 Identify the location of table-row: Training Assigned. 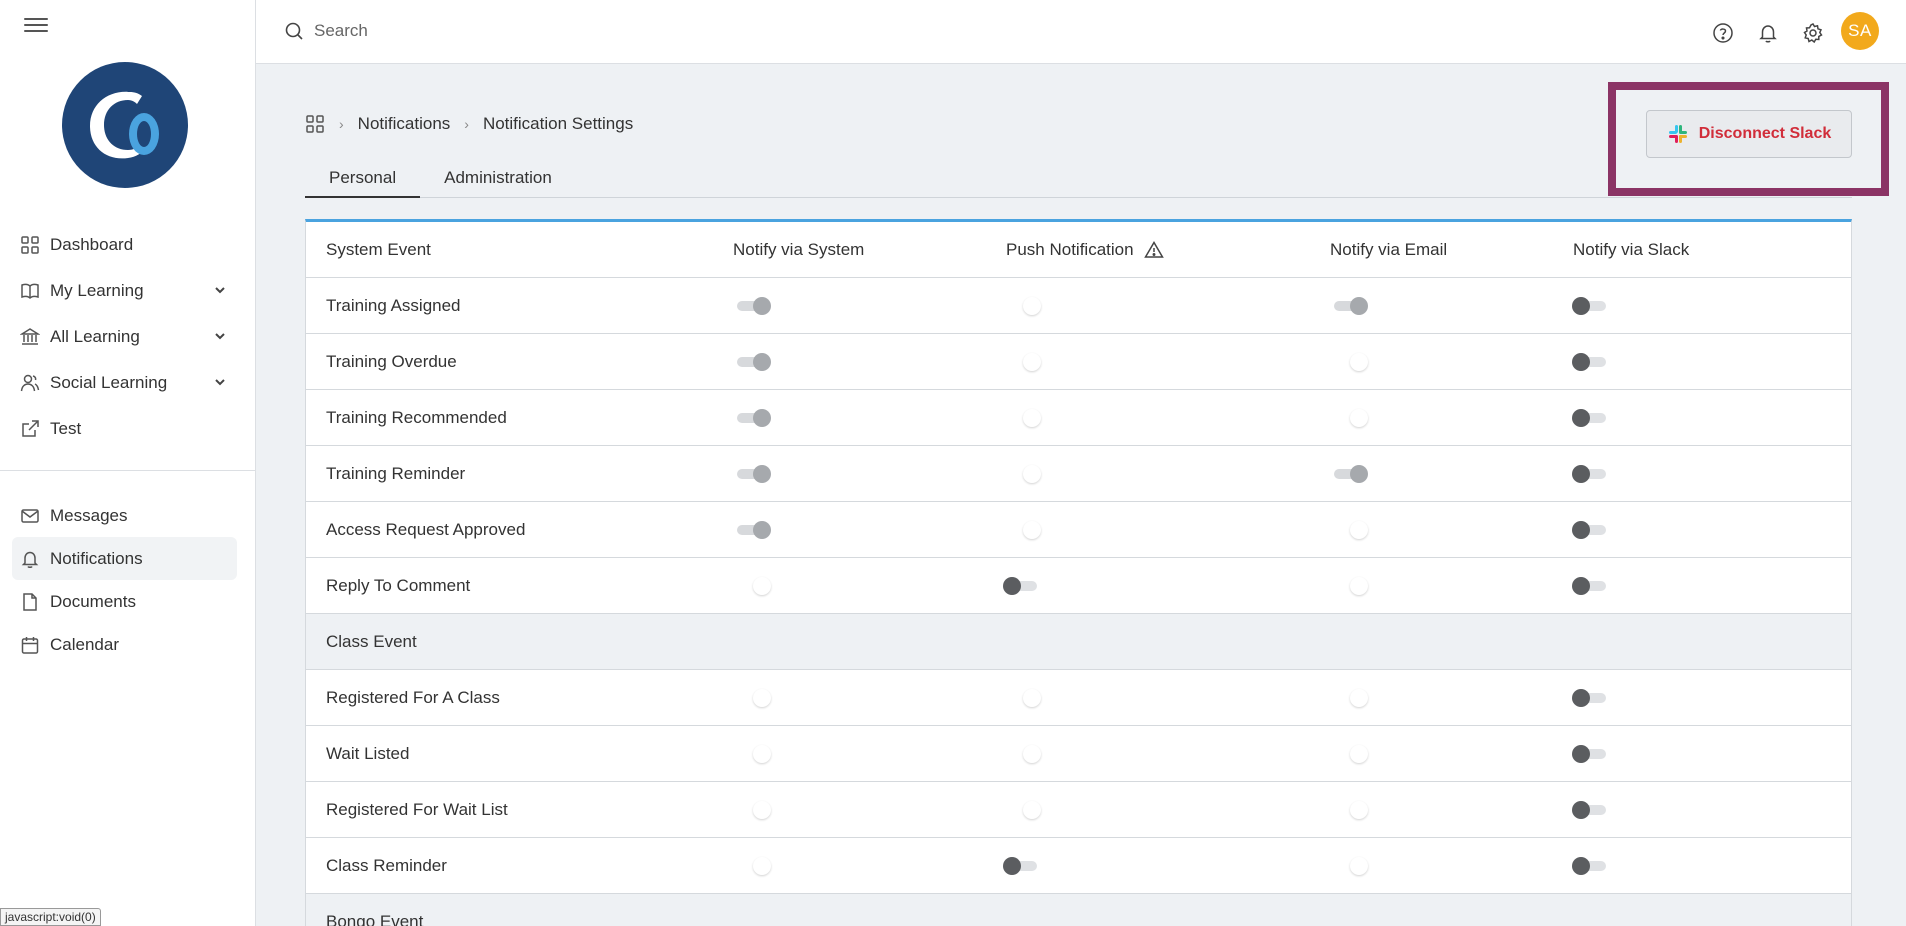
(1078, 306).